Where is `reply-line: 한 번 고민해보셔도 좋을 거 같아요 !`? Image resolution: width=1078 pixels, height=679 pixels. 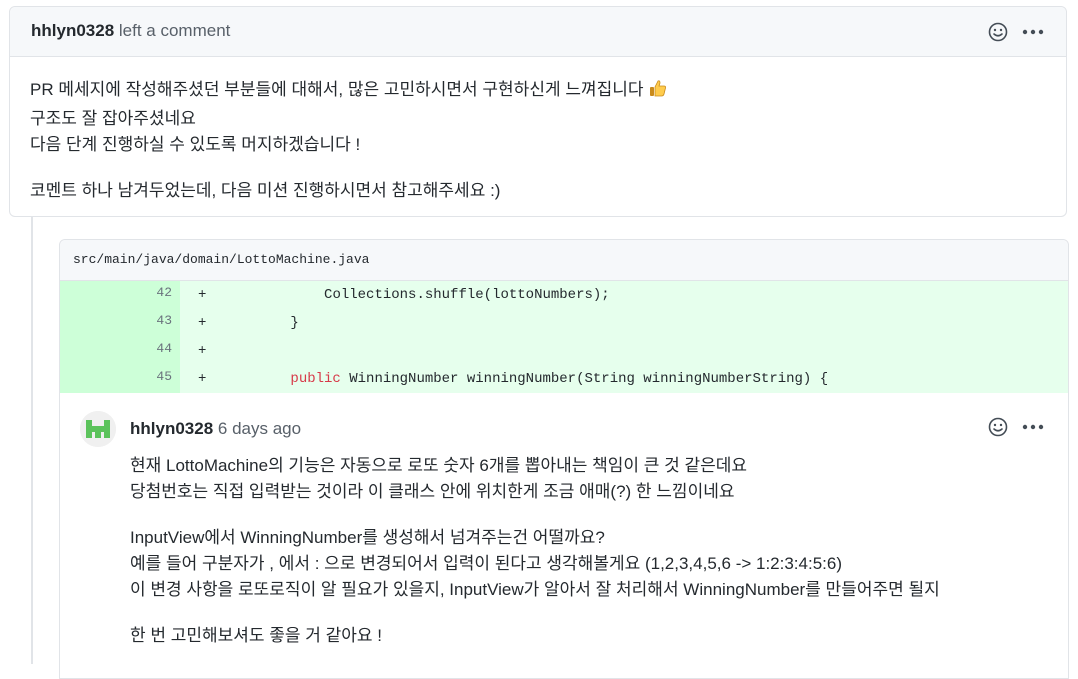 reply-line: 한 번 고민해보셔도 좋을 거 같아요 ! is located at coordinates (256, 635).